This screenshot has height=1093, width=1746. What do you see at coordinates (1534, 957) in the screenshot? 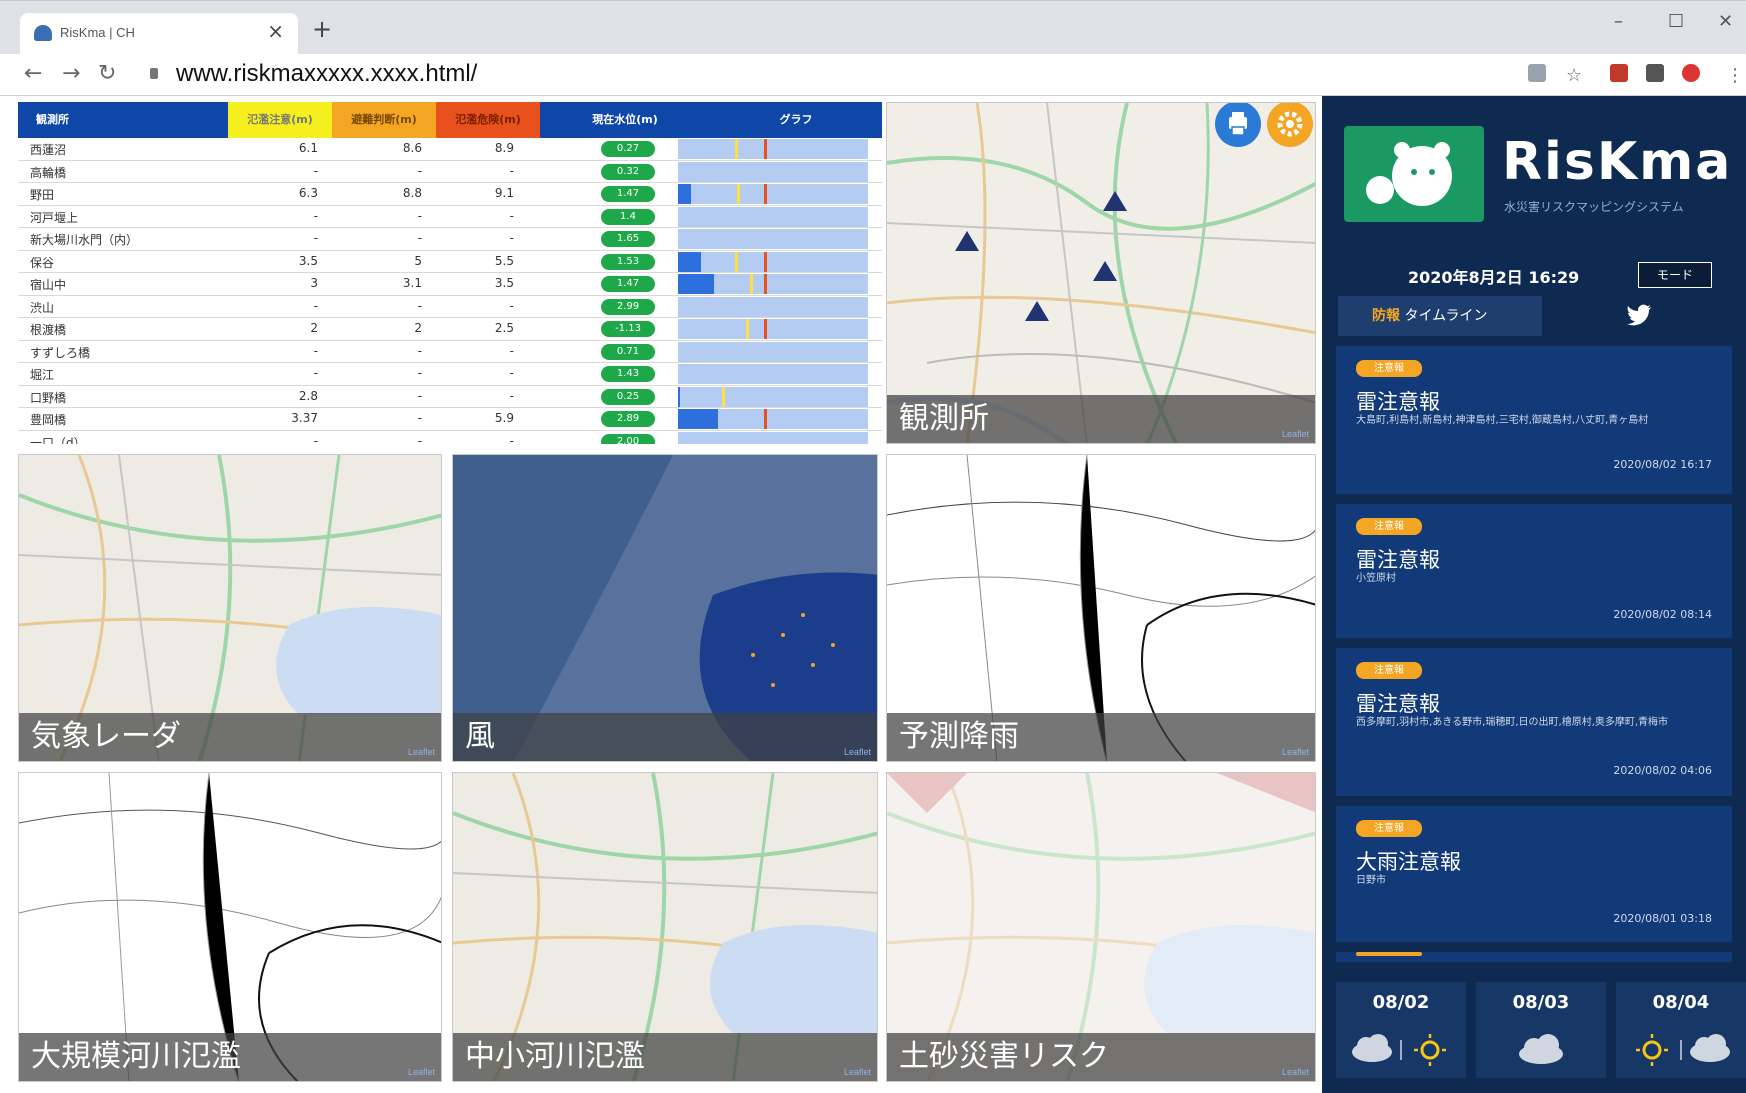
I see `warning-card` at bounding box center [1534, 957].